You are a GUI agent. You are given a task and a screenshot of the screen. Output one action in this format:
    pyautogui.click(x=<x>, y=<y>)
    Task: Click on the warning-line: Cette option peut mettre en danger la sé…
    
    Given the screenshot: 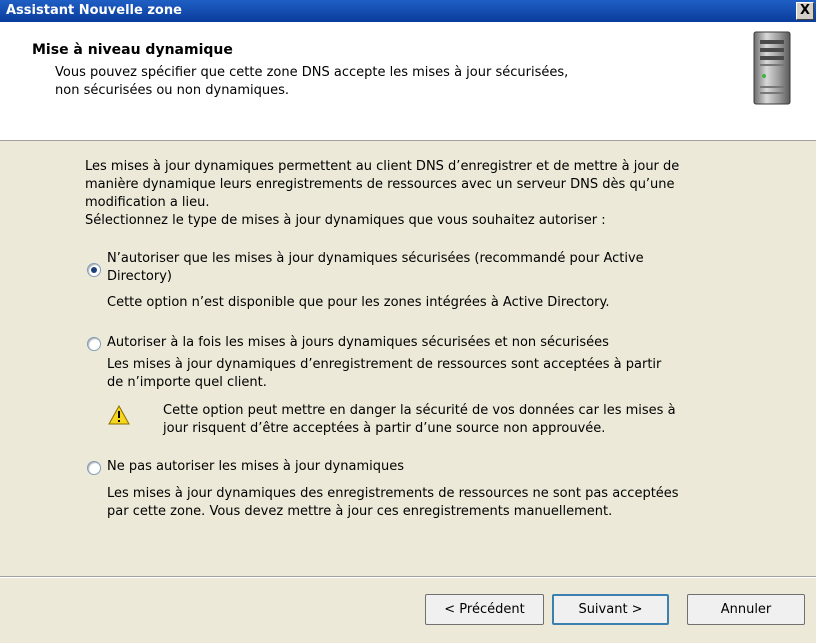 What is the action you would take?
    pyautogui.click(x=419, y=410)
    